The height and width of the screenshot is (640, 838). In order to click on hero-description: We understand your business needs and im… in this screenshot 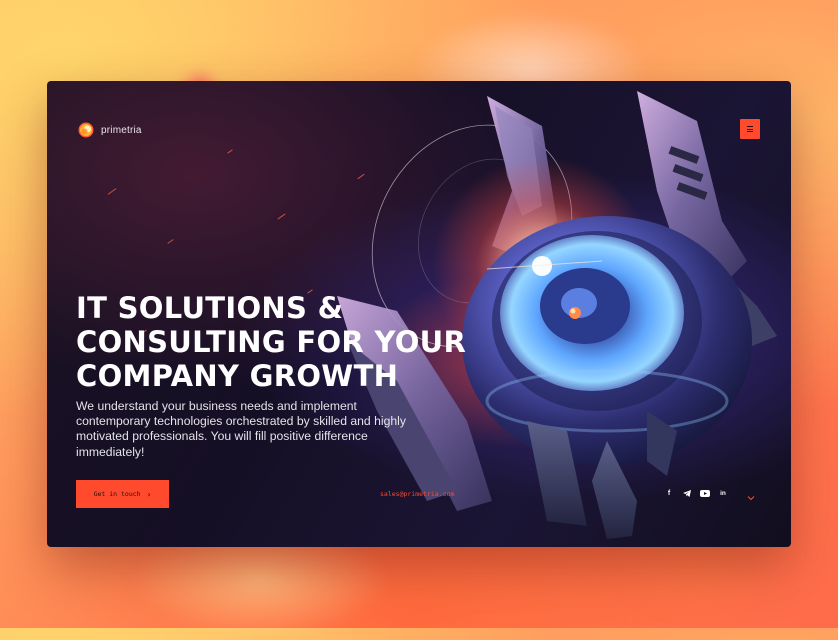, I will do `click(241, 429)`.